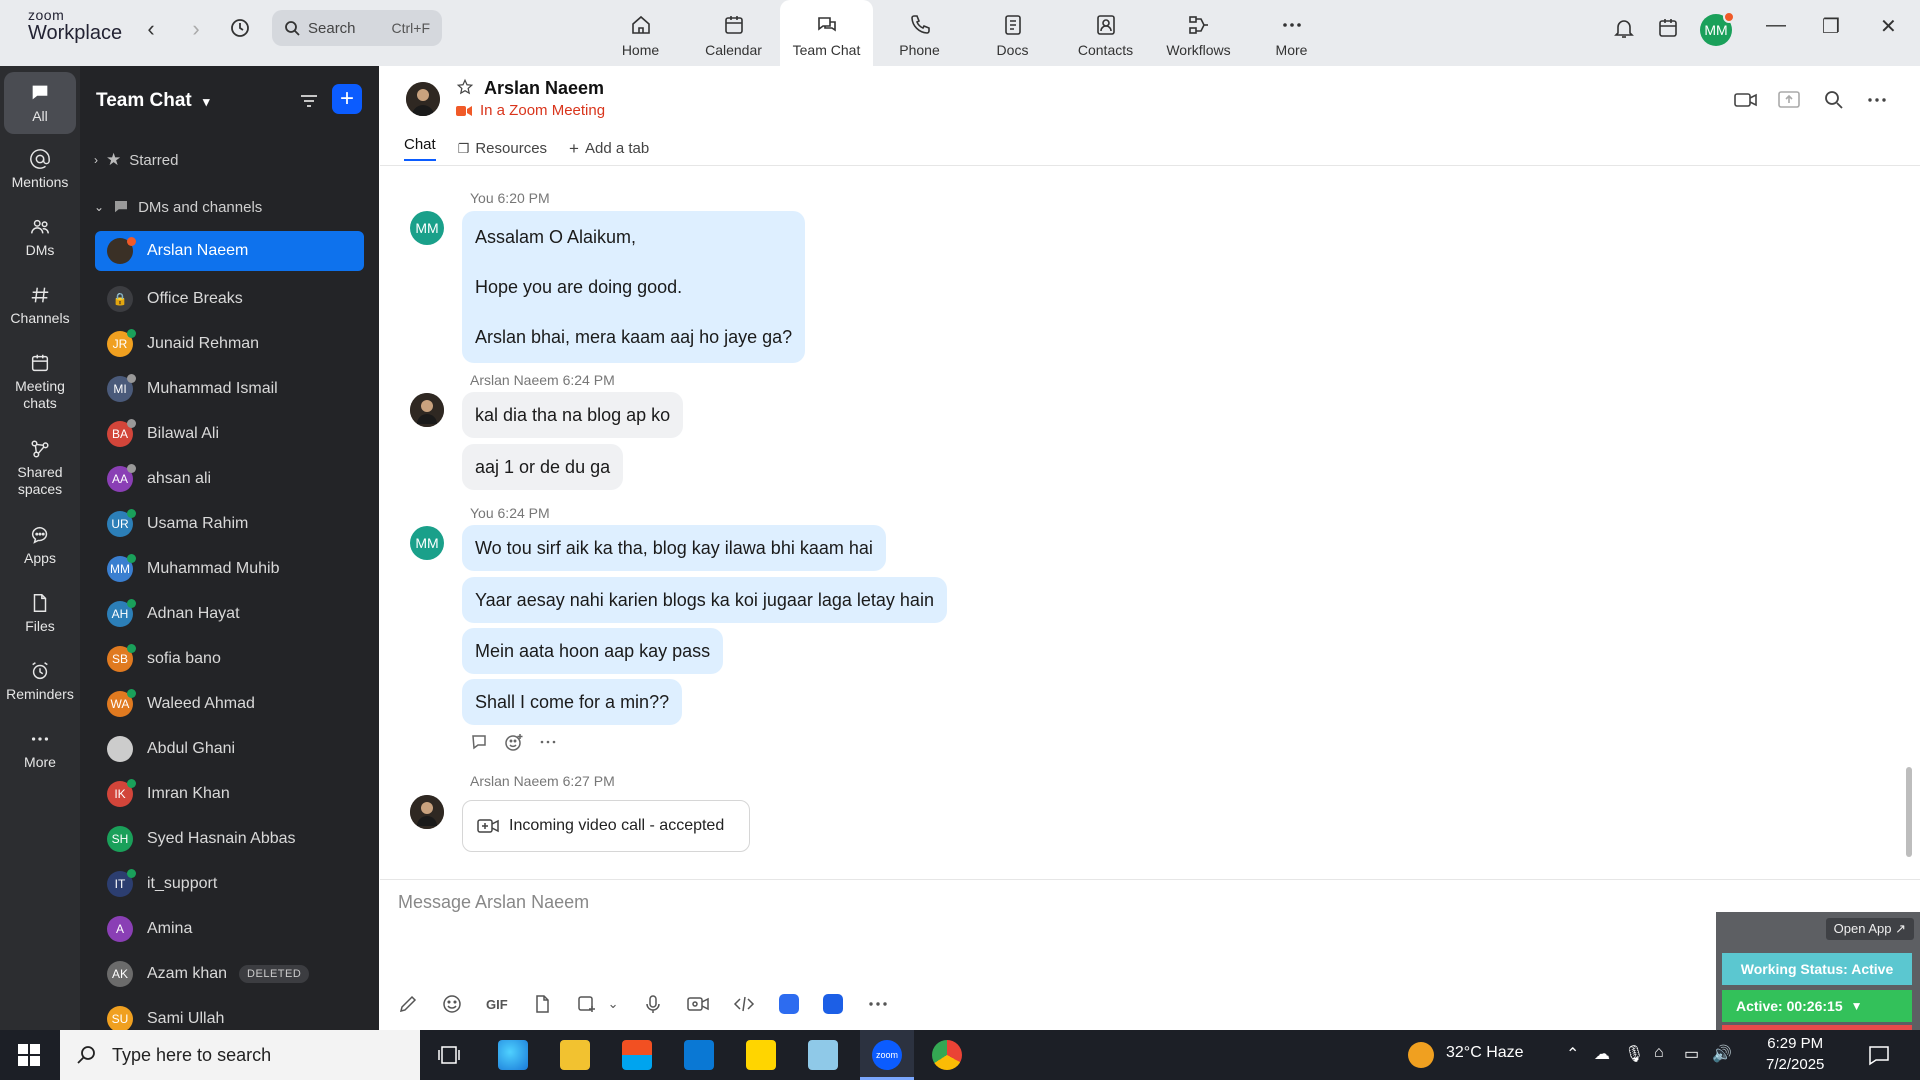  Describe the element at coordinates (229, 298) in the screenshot. I see `sidebar-contact: 🔒 Office Breaks` at that location.